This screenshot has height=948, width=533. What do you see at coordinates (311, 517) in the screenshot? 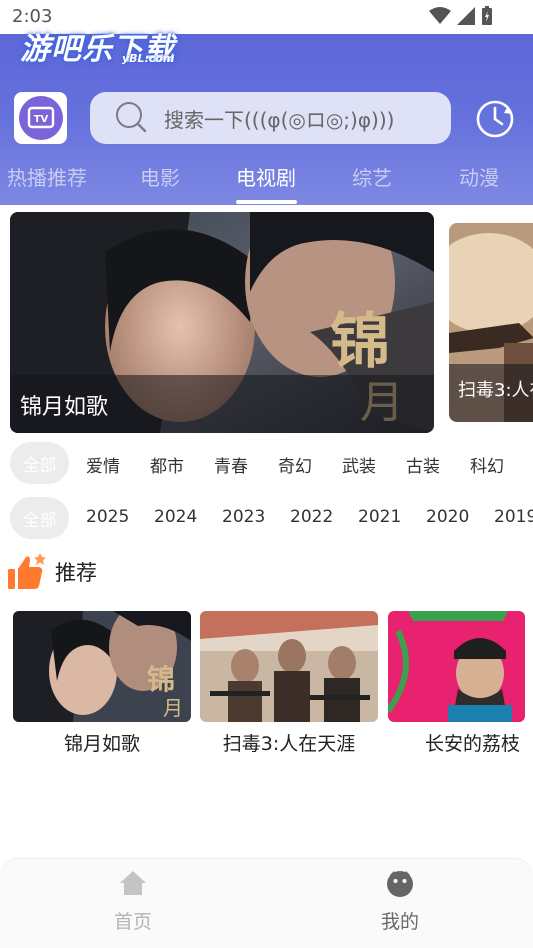
I see `year-item: 2022` at bounding box center [311, 517].